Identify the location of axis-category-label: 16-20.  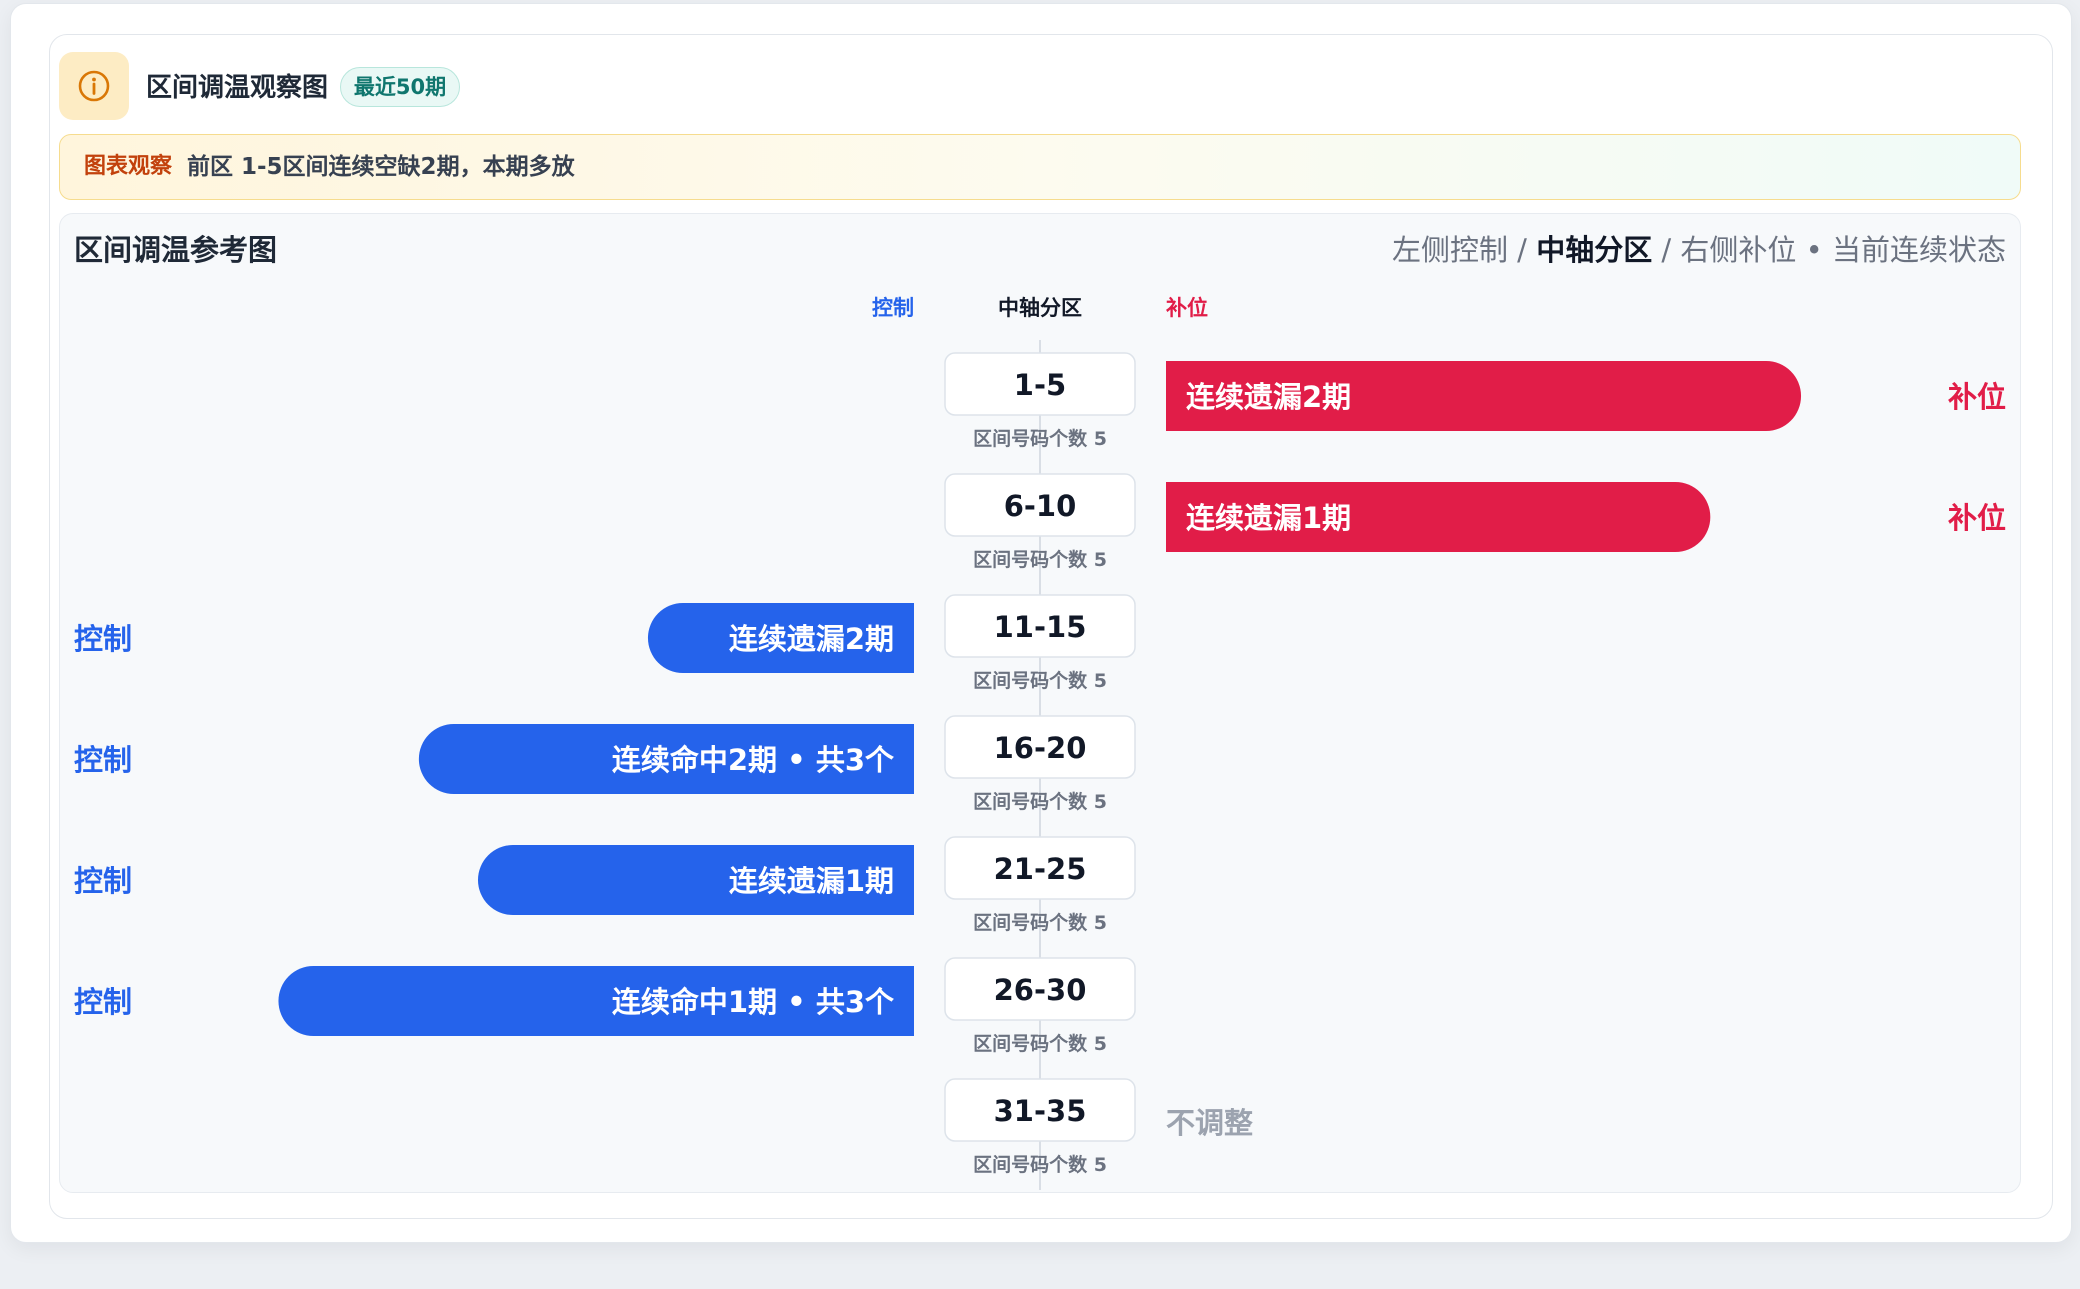
(1040, 748).